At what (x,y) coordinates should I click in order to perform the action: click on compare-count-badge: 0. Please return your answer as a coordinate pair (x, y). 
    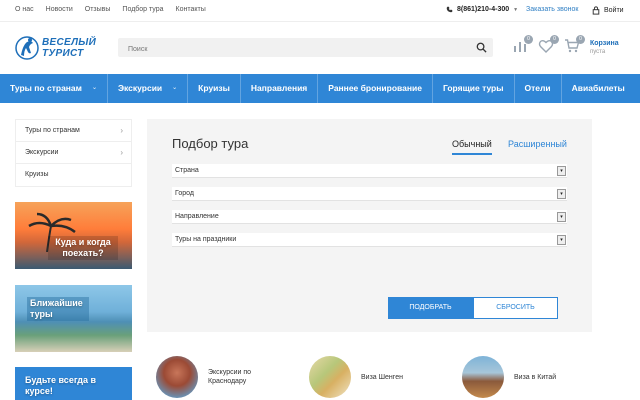
    Looking at the image, I should click on (528, 39).